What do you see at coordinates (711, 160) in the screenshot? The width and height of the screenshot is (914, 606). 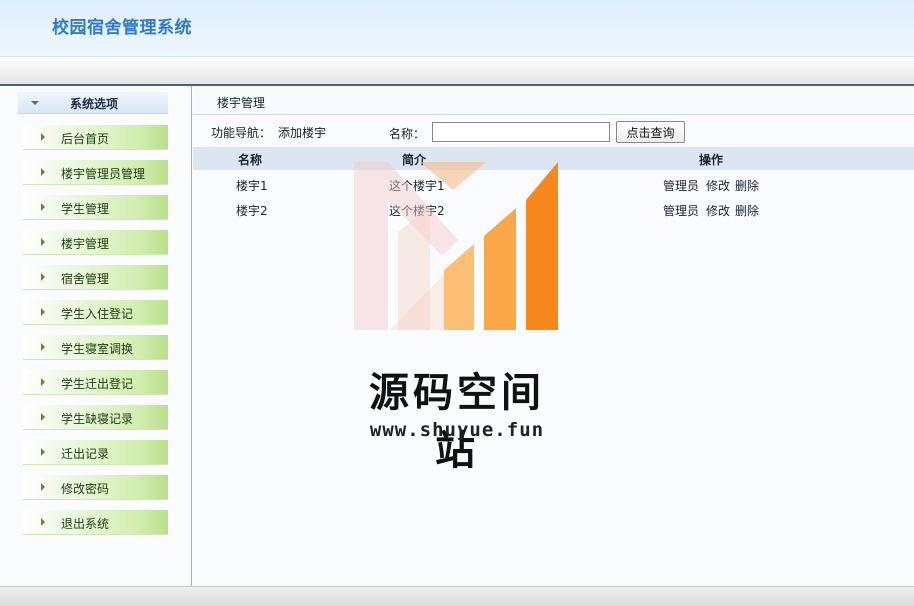 I see `column-header-actions: 操作` at bounding box center [711, 160].